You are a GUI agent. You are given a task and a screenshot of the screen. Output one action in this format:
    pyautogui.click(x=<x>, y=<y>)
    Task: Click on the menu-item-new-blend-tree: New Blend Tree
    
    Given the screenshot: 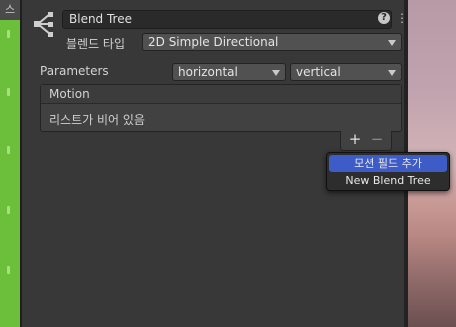 What is the action you would take?
    pyautogui.click(x=388, y=180)
    